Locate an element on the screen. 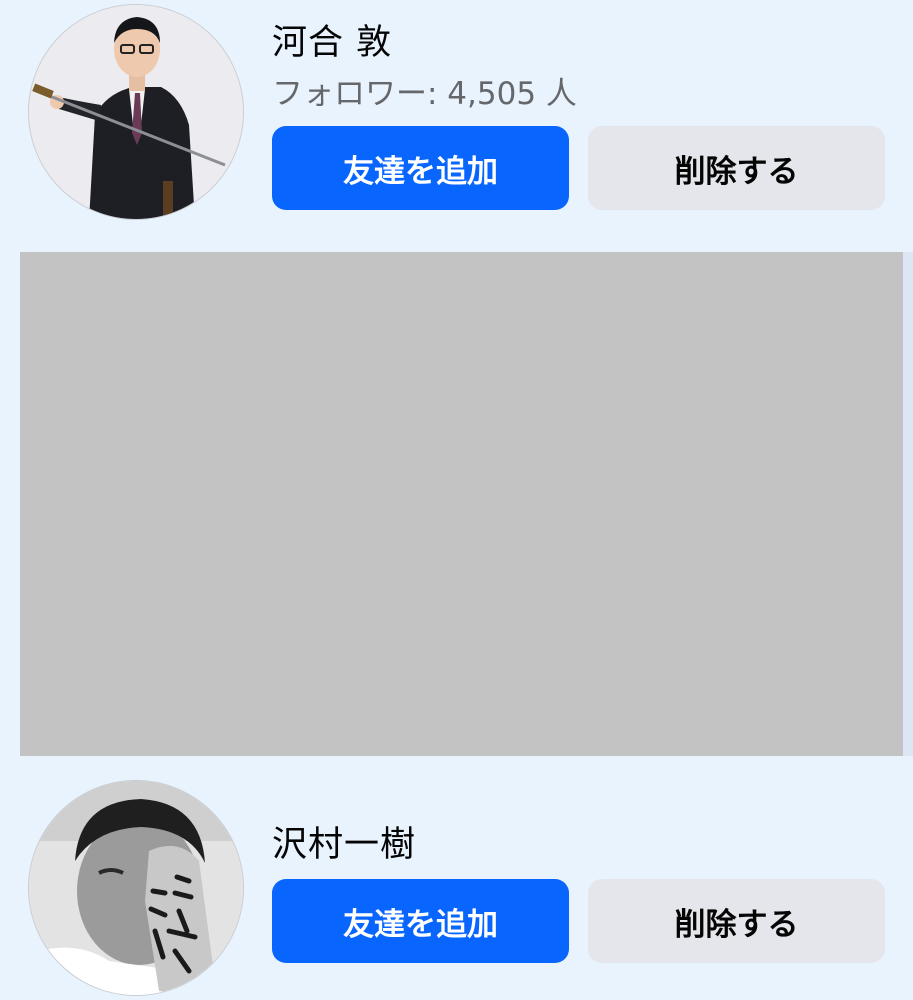 This screenshot has width=913, height=1000. follower-count: フォロワー: 4,505 人 is located at coordinates (424, 94).